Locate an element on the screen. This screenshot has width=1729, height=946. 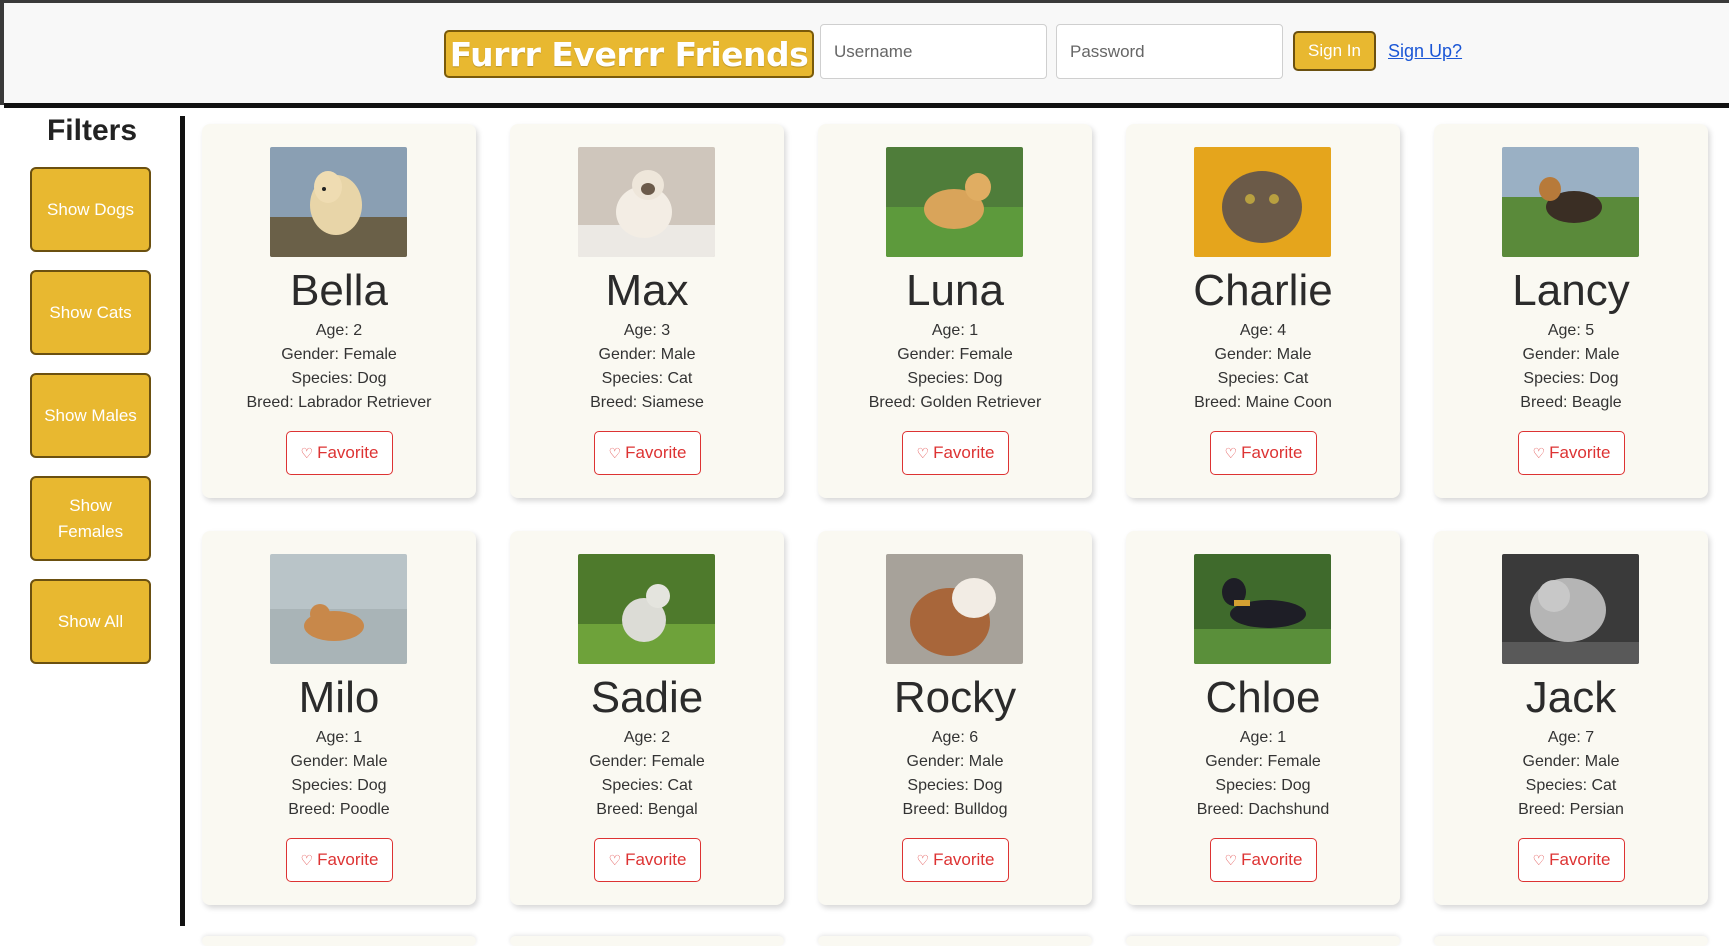
pet-name: Jack is located at coordinates (1571, 697).